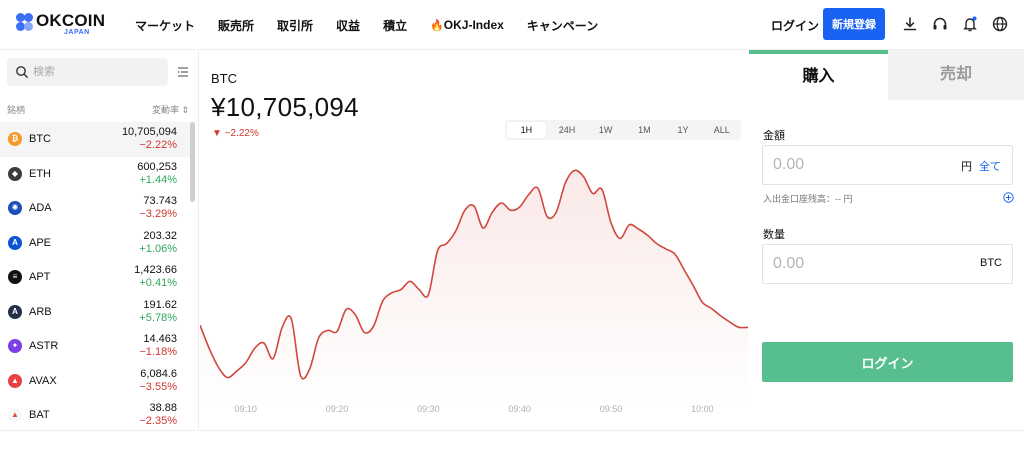 This screenshot has width=1024, height=468. I want to click on timeframe-all: ALL, so click(721, 130).